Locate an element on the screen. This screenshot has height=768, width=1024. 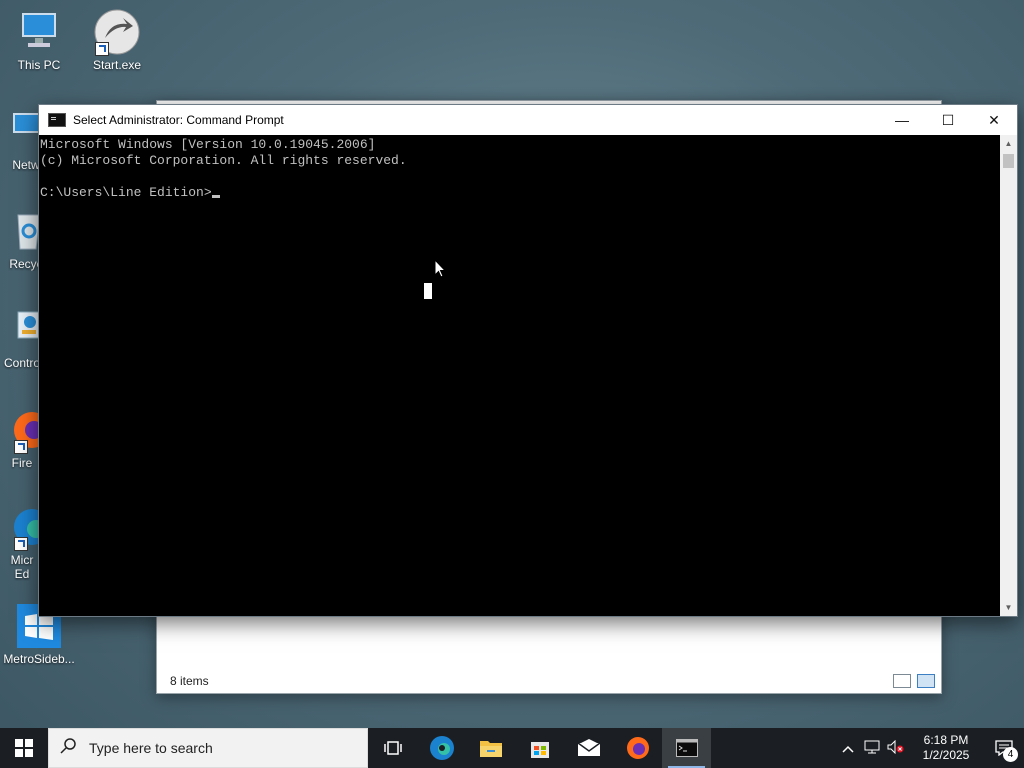
taskbar-edge is located at coordinates (441, 748).